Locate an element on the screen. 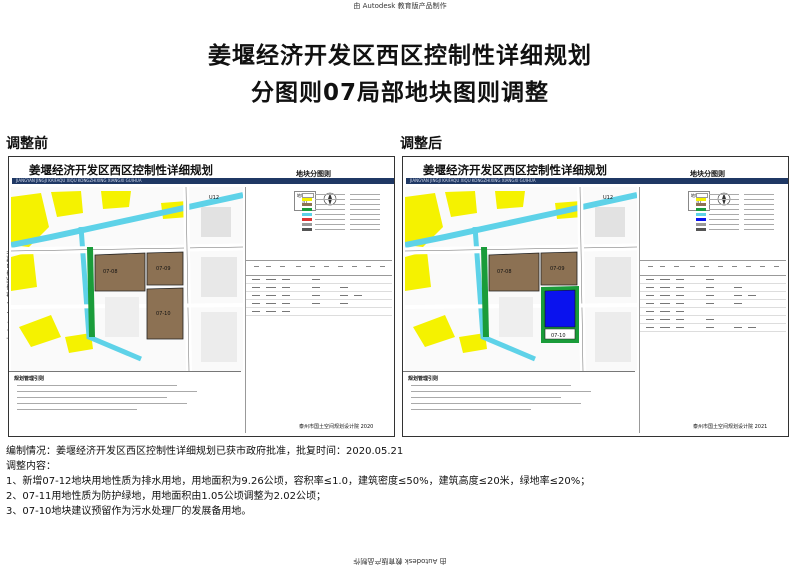 This screenshot has height=566, width=800. info-line-5: 3、07-10地块建议预留作为污水处理厂的发展备用地。 is located at coordinates (129, 511).